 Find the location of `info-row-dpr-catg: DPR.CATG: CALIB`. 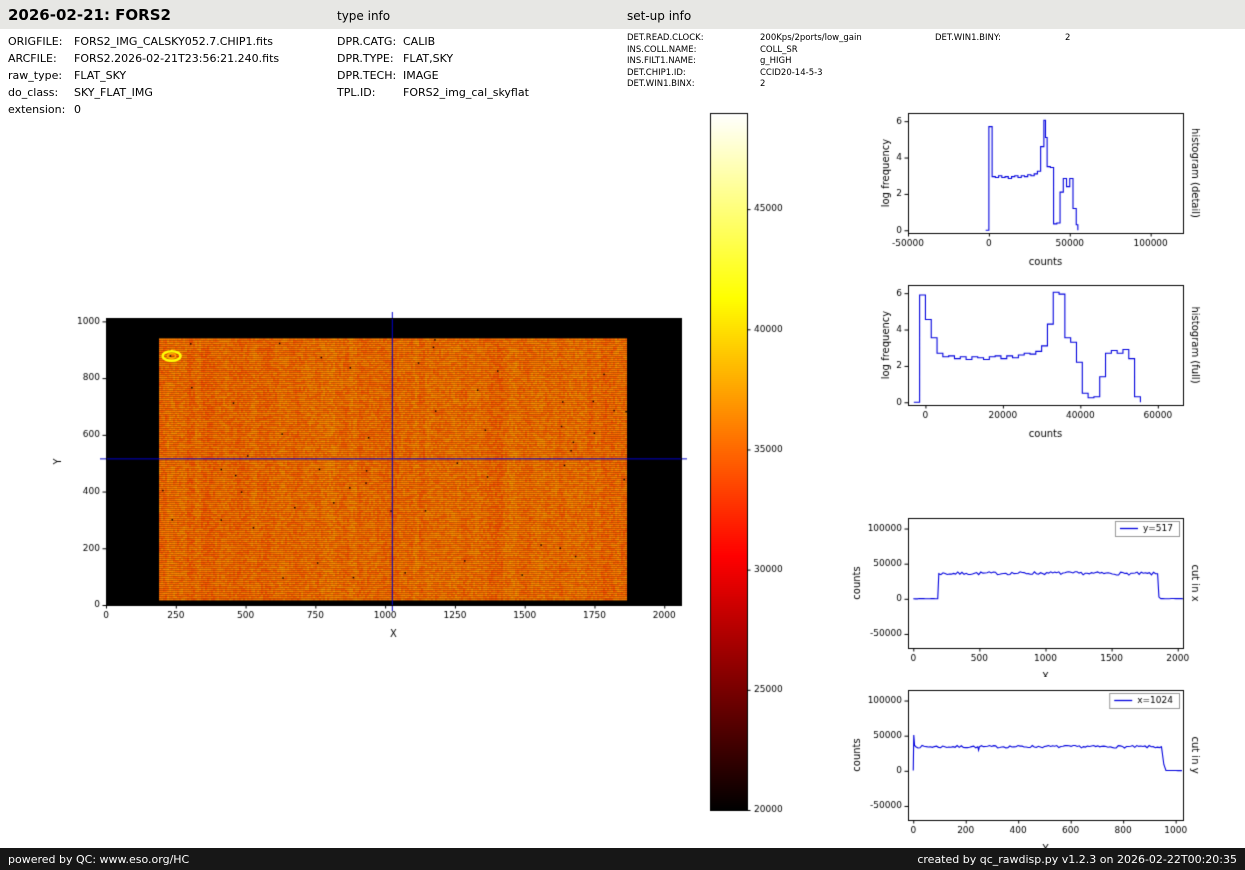

info-row-dpr-catg: DPR.CATG: CALIB is located at coordinates (433, 41).